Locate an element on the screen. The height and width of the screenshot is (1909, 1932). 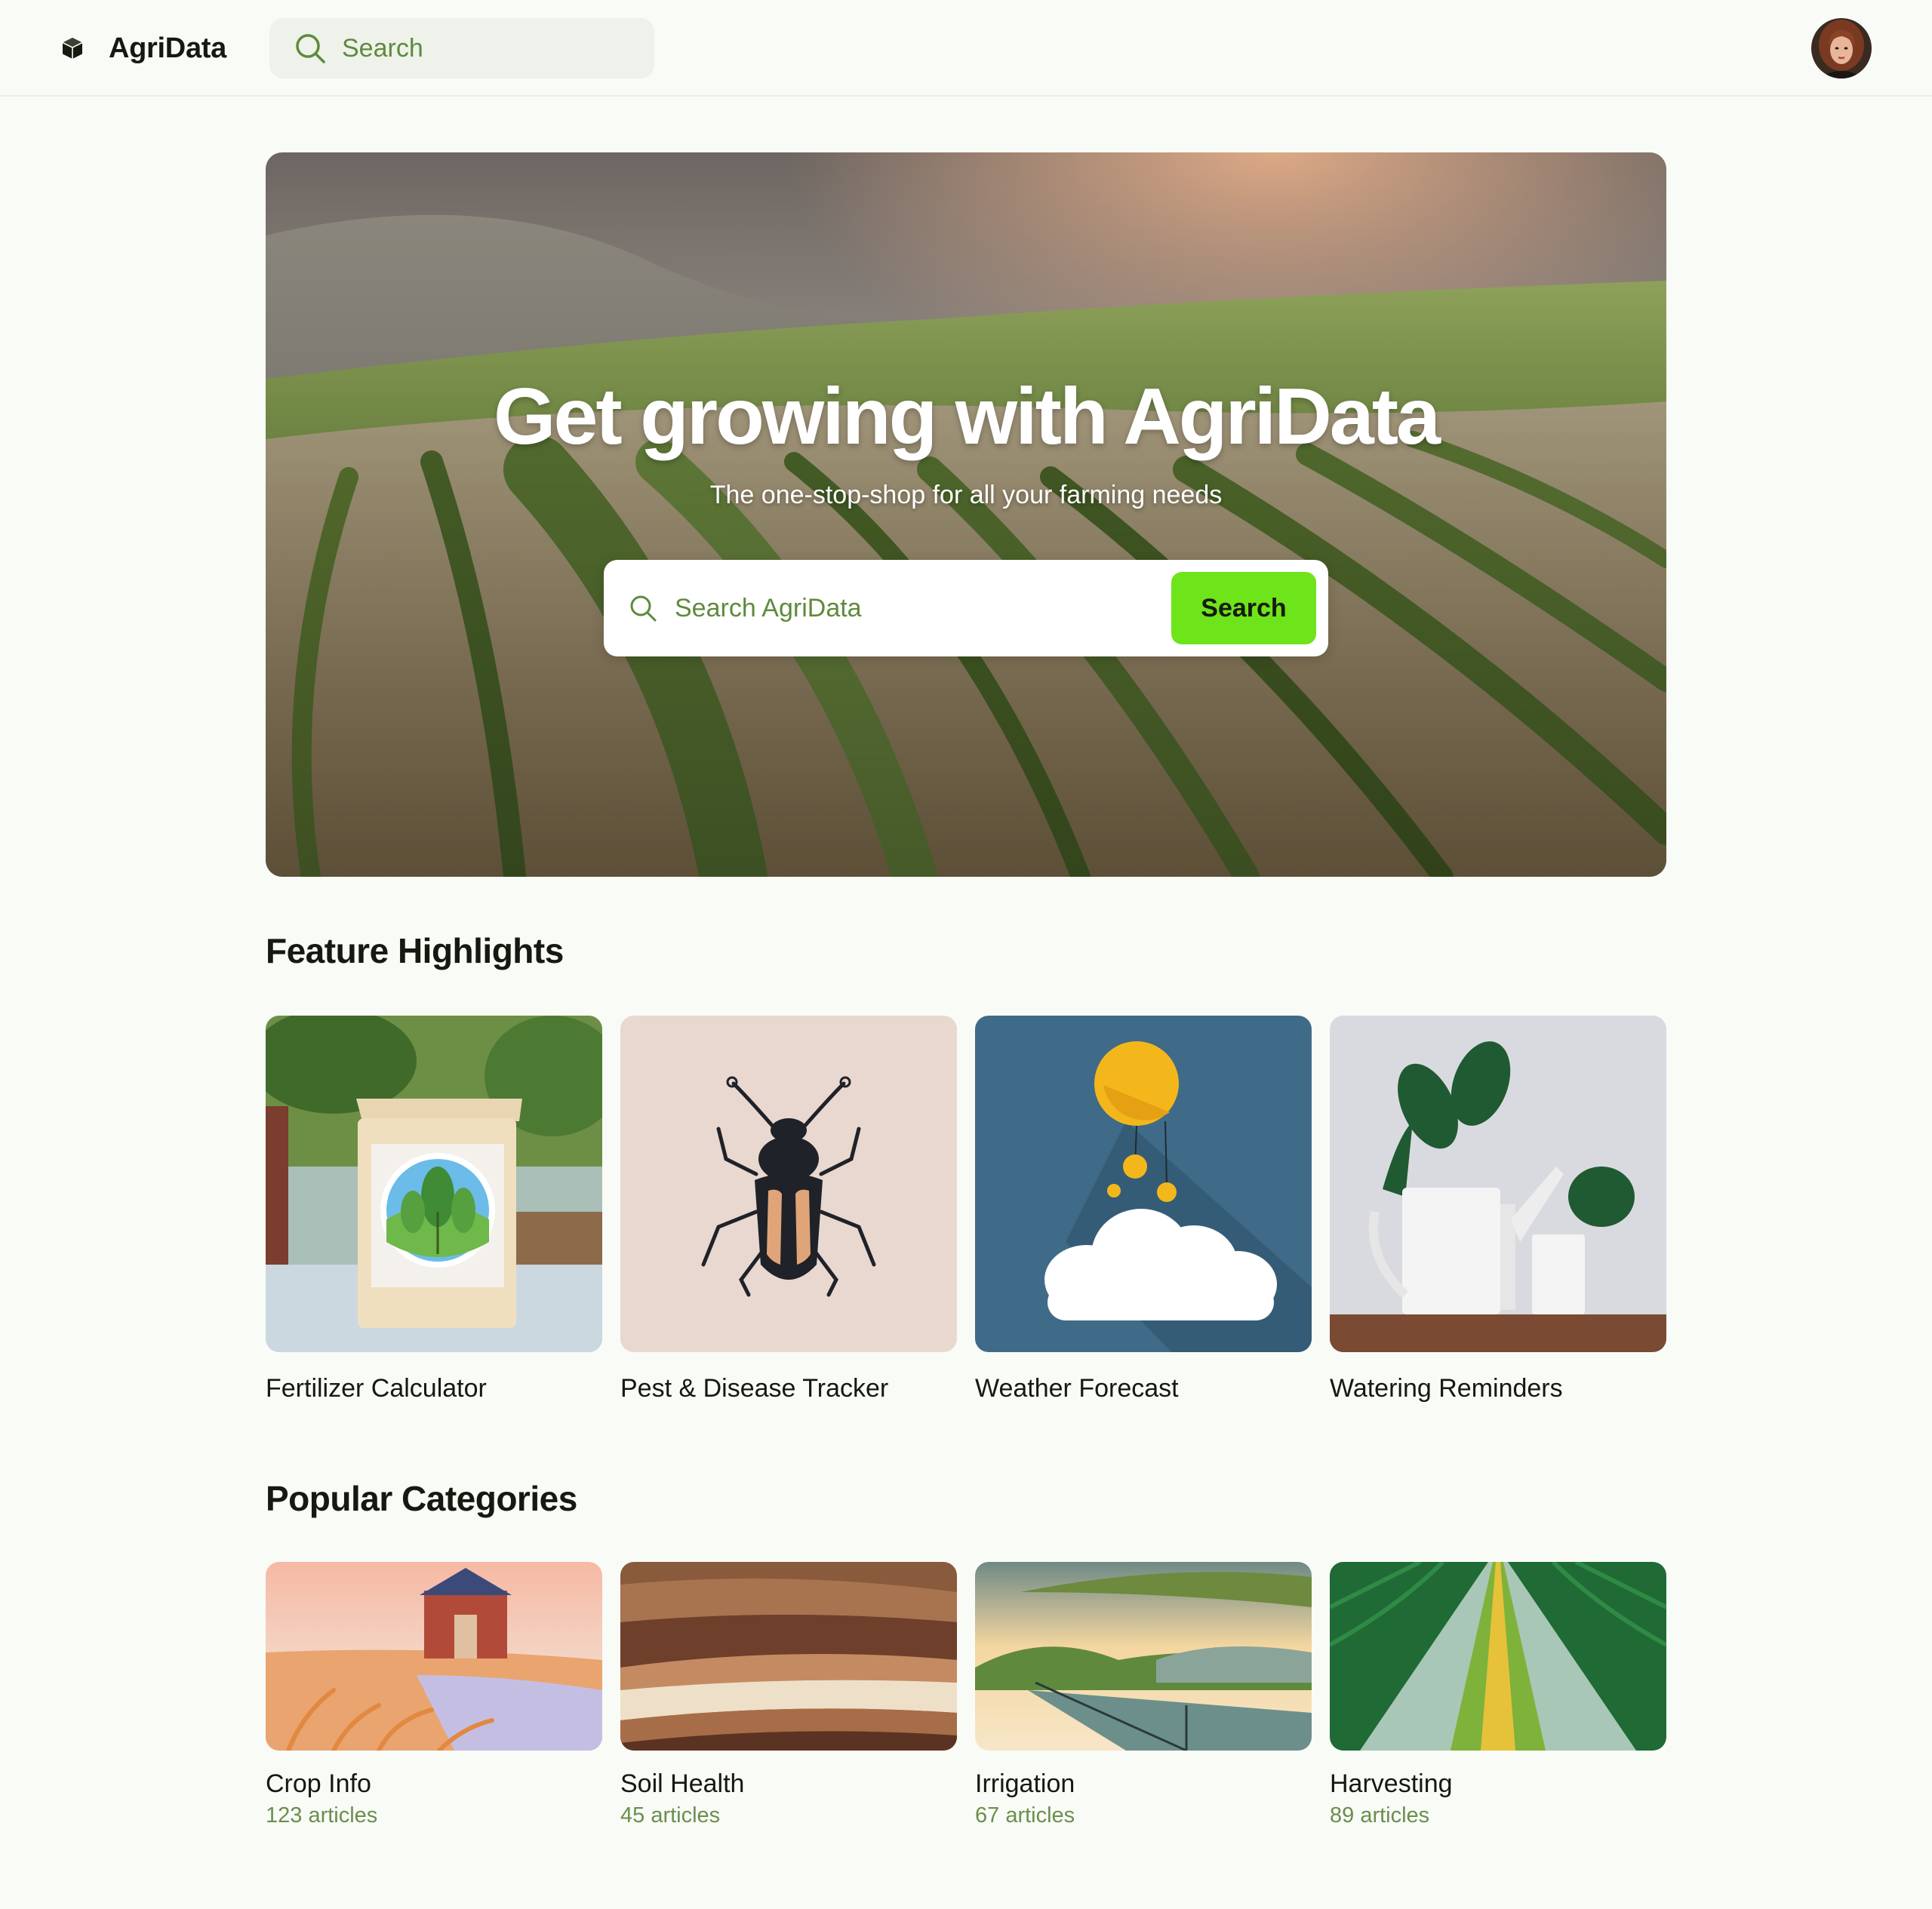
hero-search-input is located at coordinates (923, 608).